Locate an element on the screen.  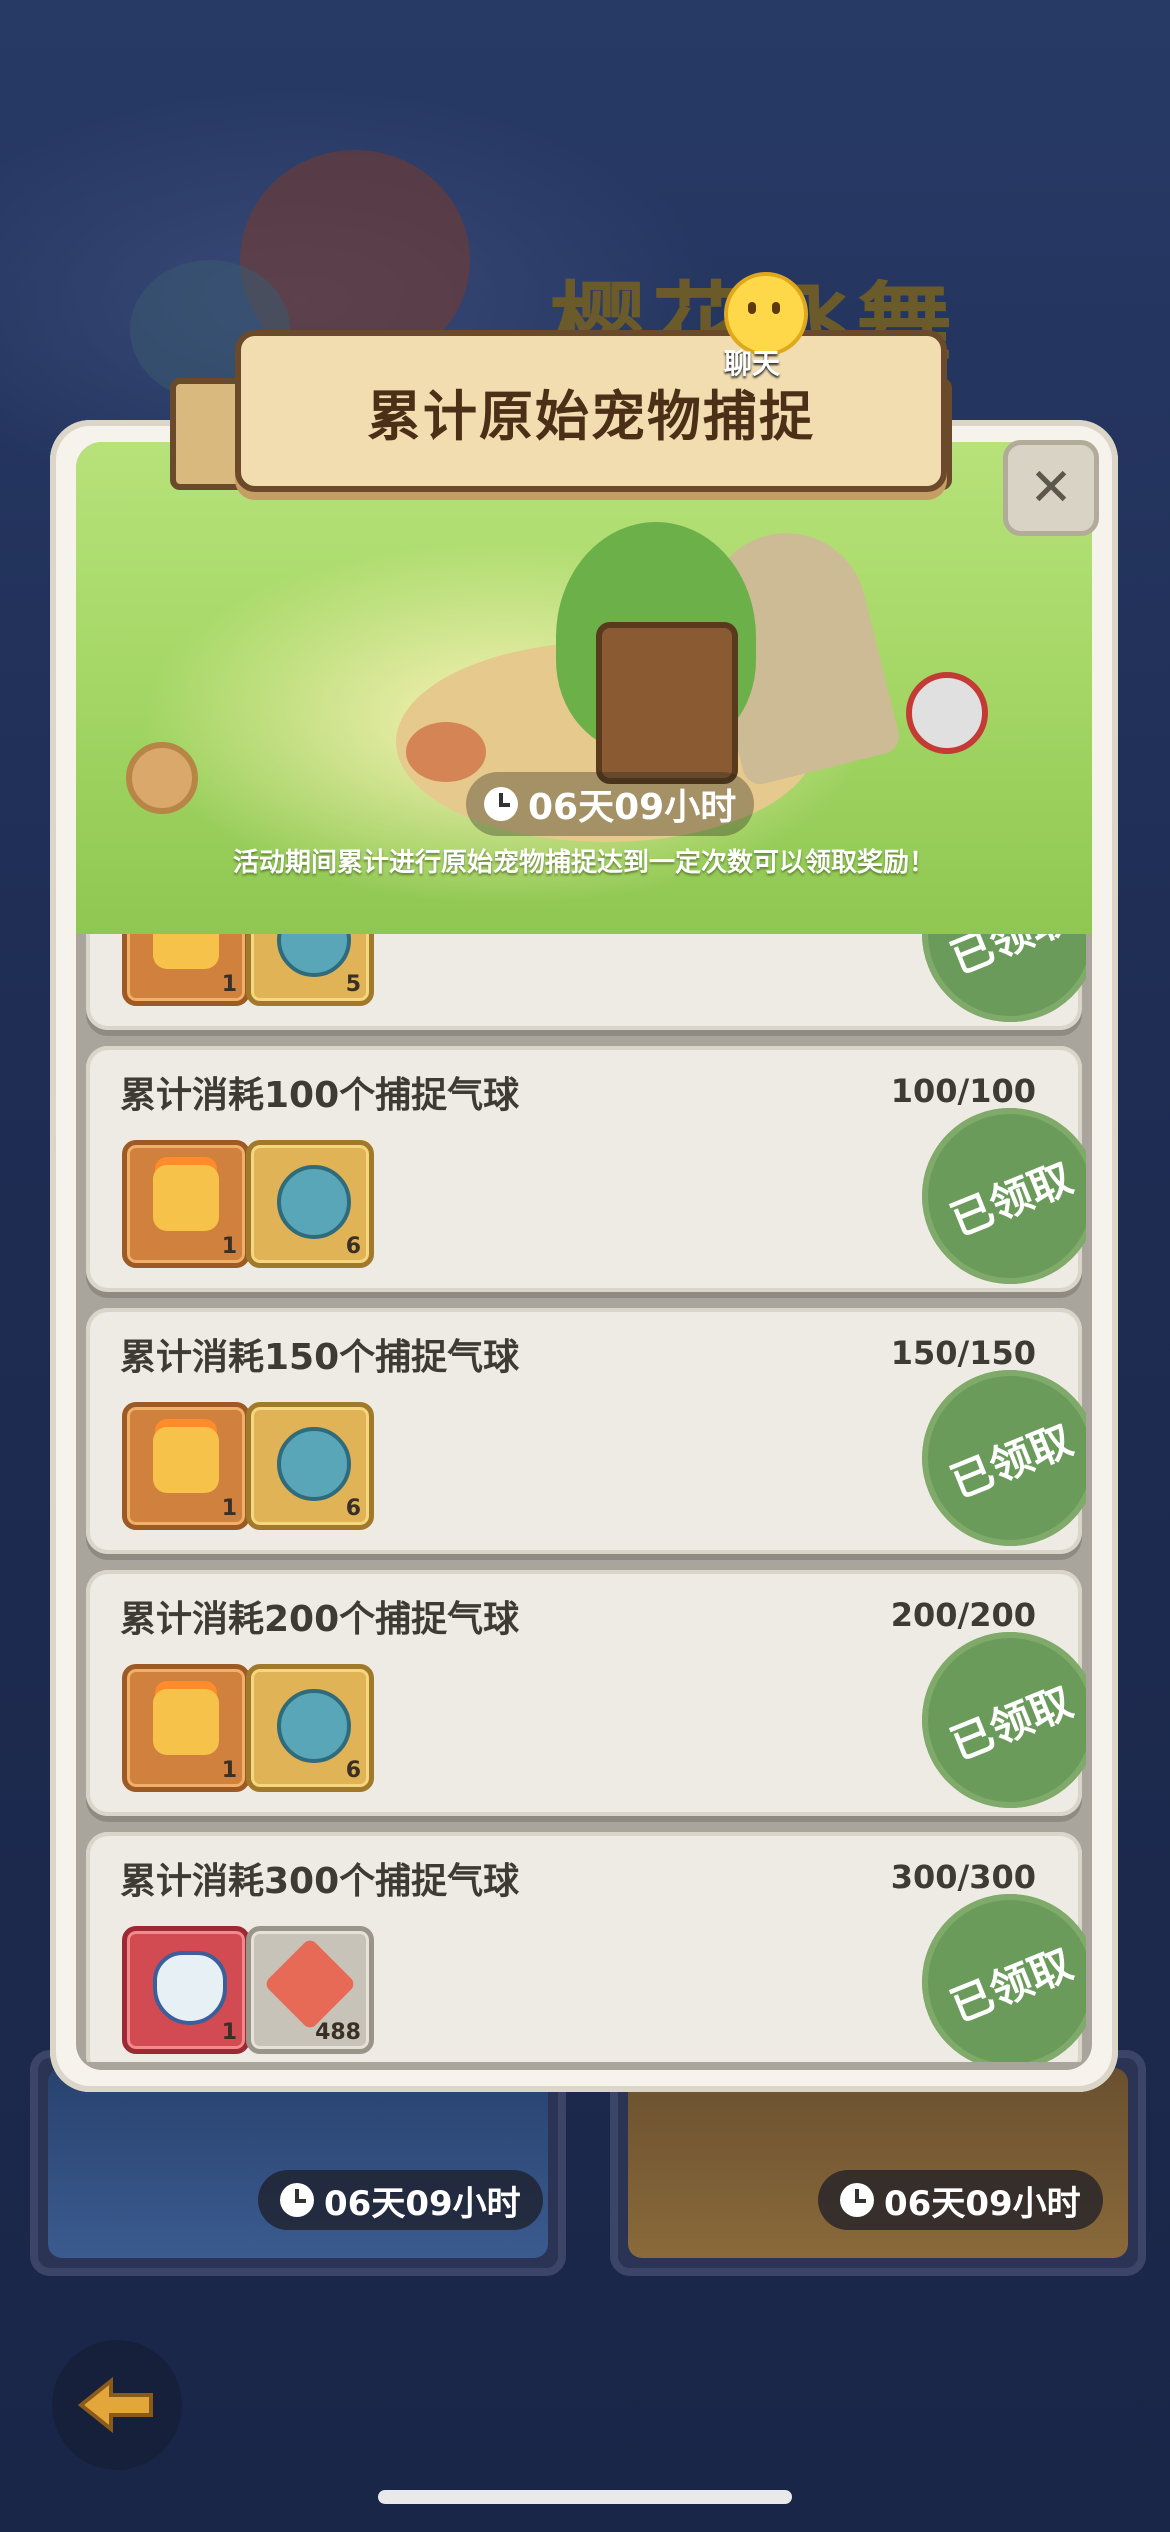
reward-count: 5 is located at coordinates (353, 984).